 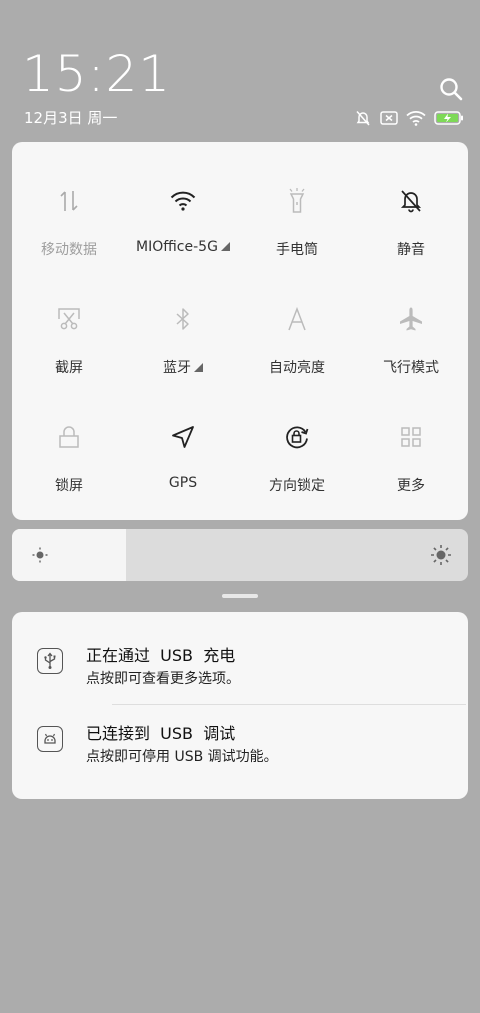 I want to click on tile-label: 手电筒, so click(x=297, y=250).